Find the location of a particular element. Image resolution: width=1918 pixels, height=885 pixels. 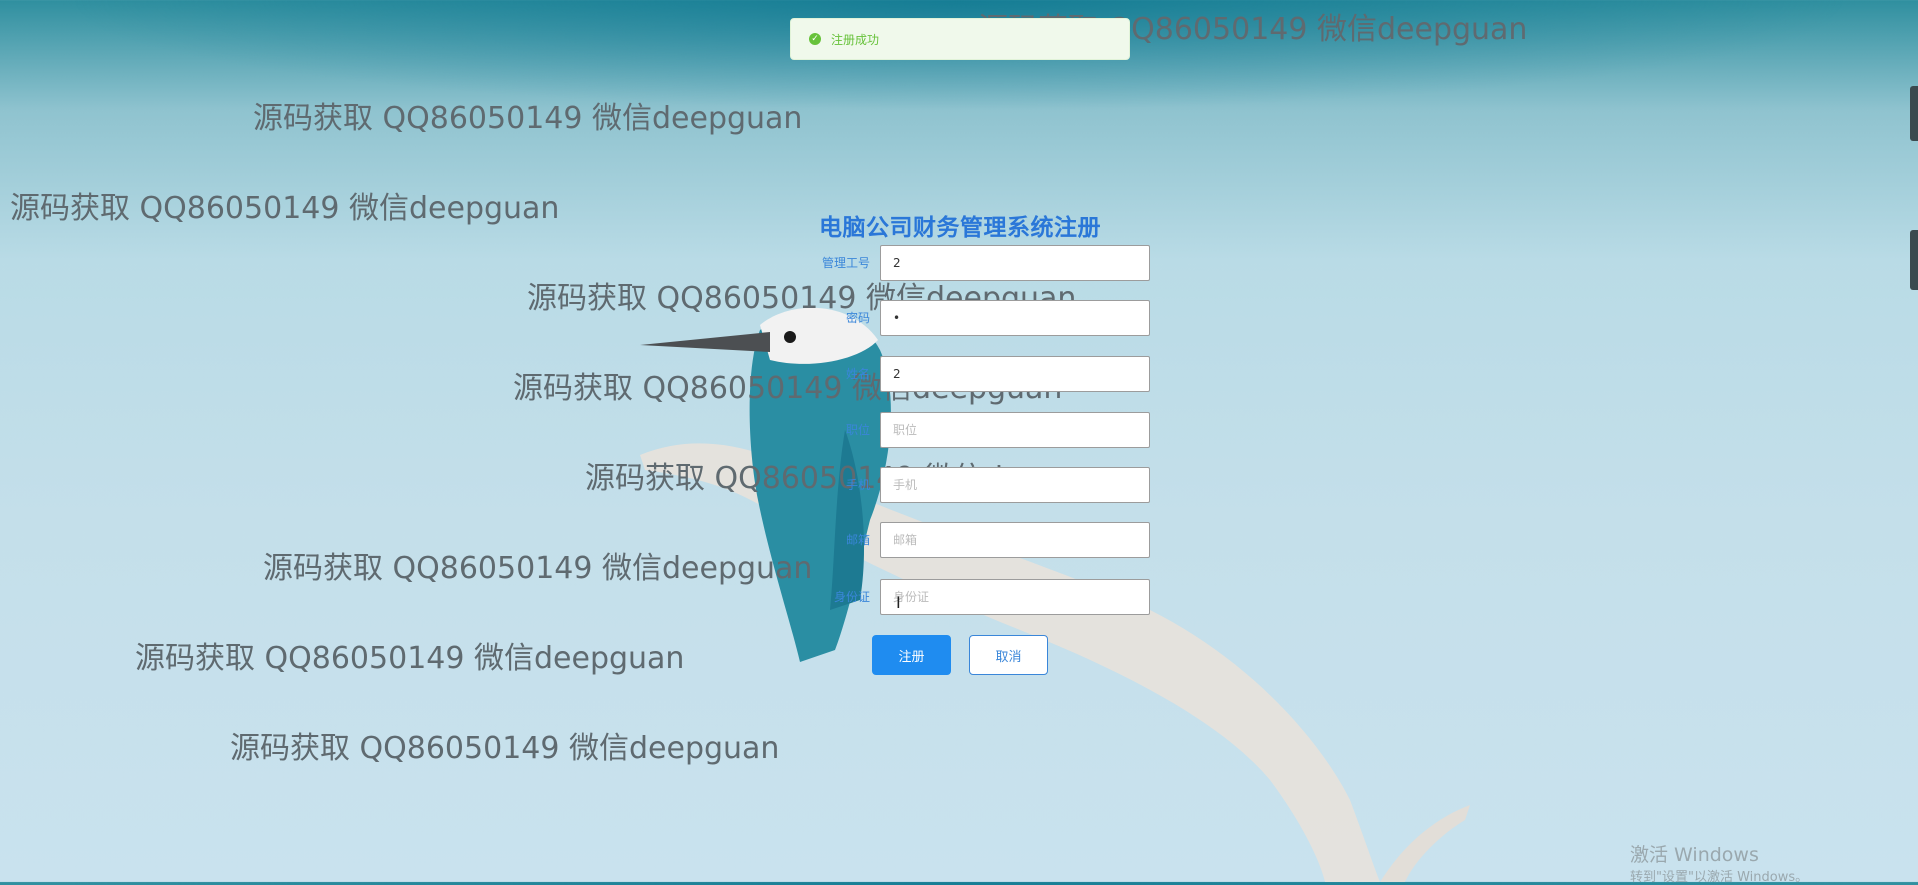

field-label: 管理工号 is located at coordinates (845, 263).